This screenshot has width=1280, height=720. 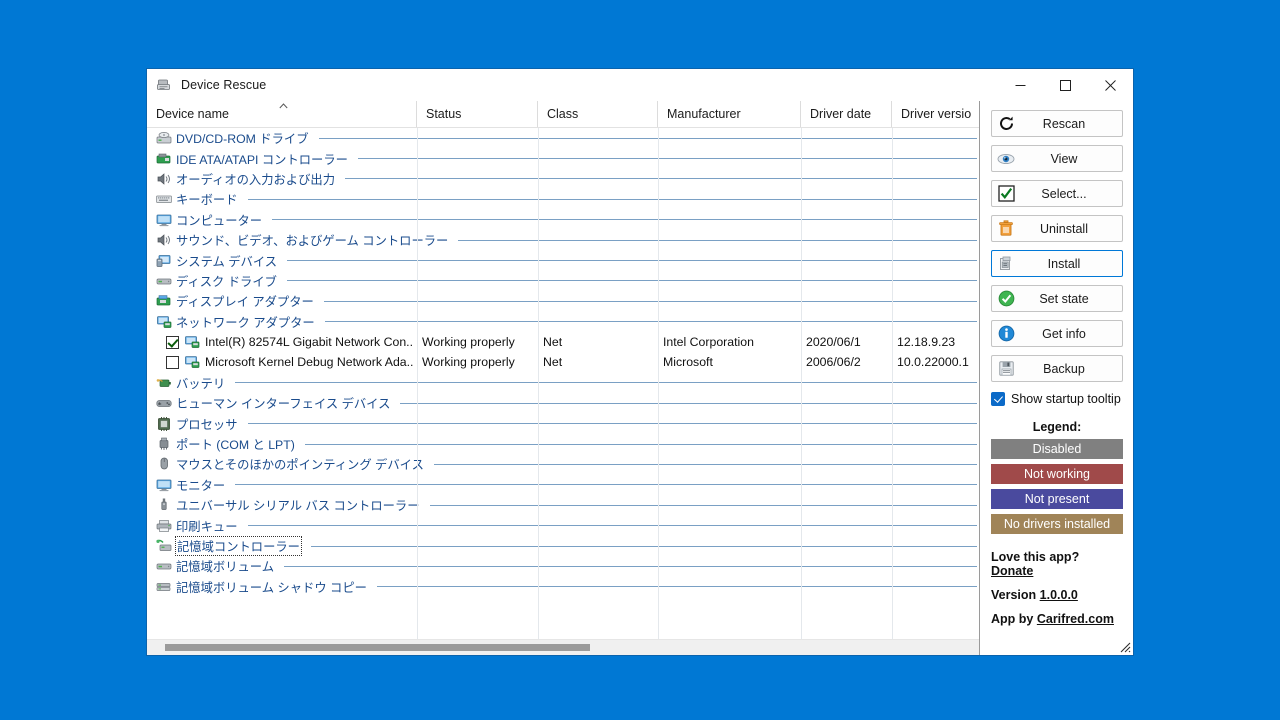 I want to click on column-header-status: Status, so click(x=477, y=114).